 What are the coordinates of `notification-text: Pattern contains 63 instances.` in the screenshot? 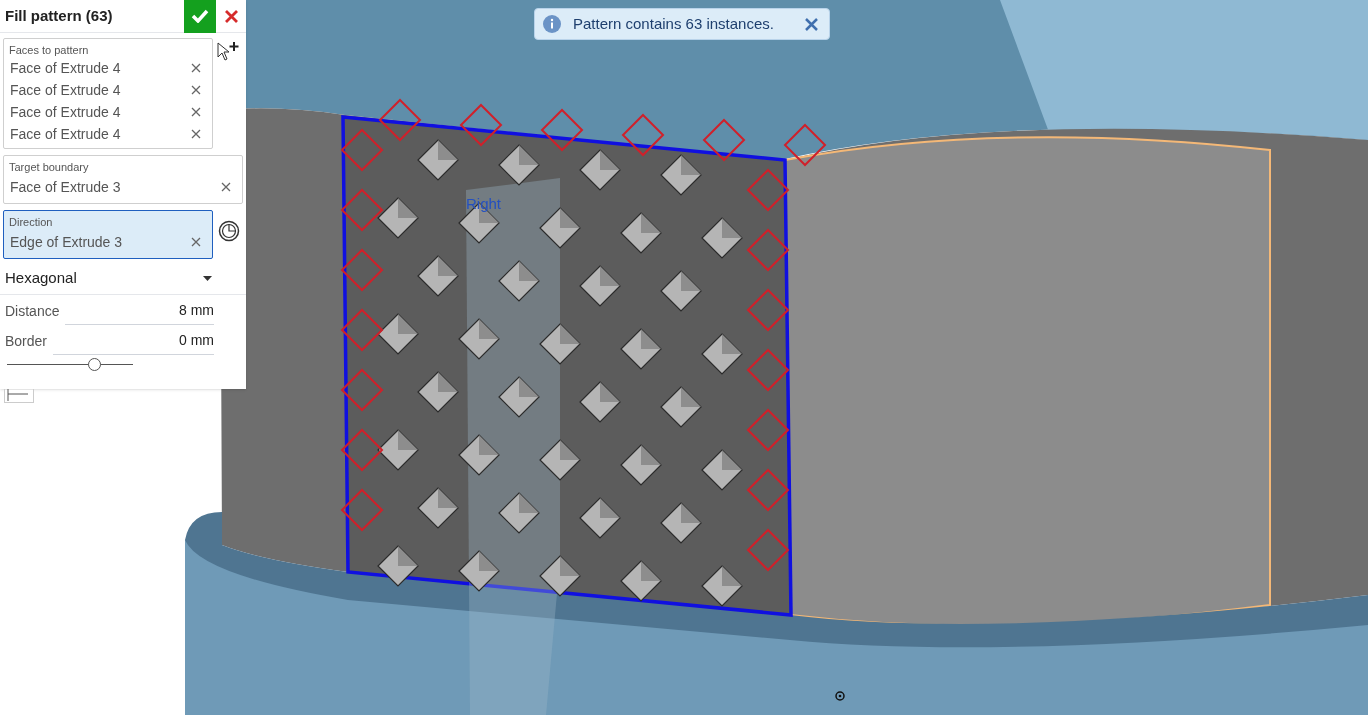 It's located at (673, 23).